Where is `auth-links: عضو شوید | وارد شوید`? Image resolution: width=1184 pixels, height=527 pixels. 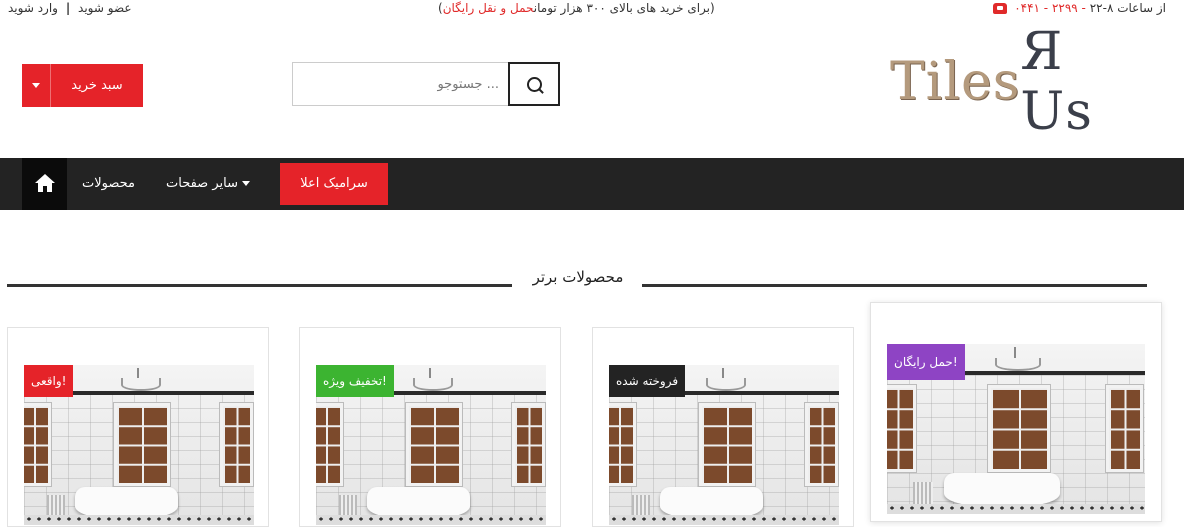 auth-links: عضو شوید | وارد شوید is located at coordinates (70, 8).